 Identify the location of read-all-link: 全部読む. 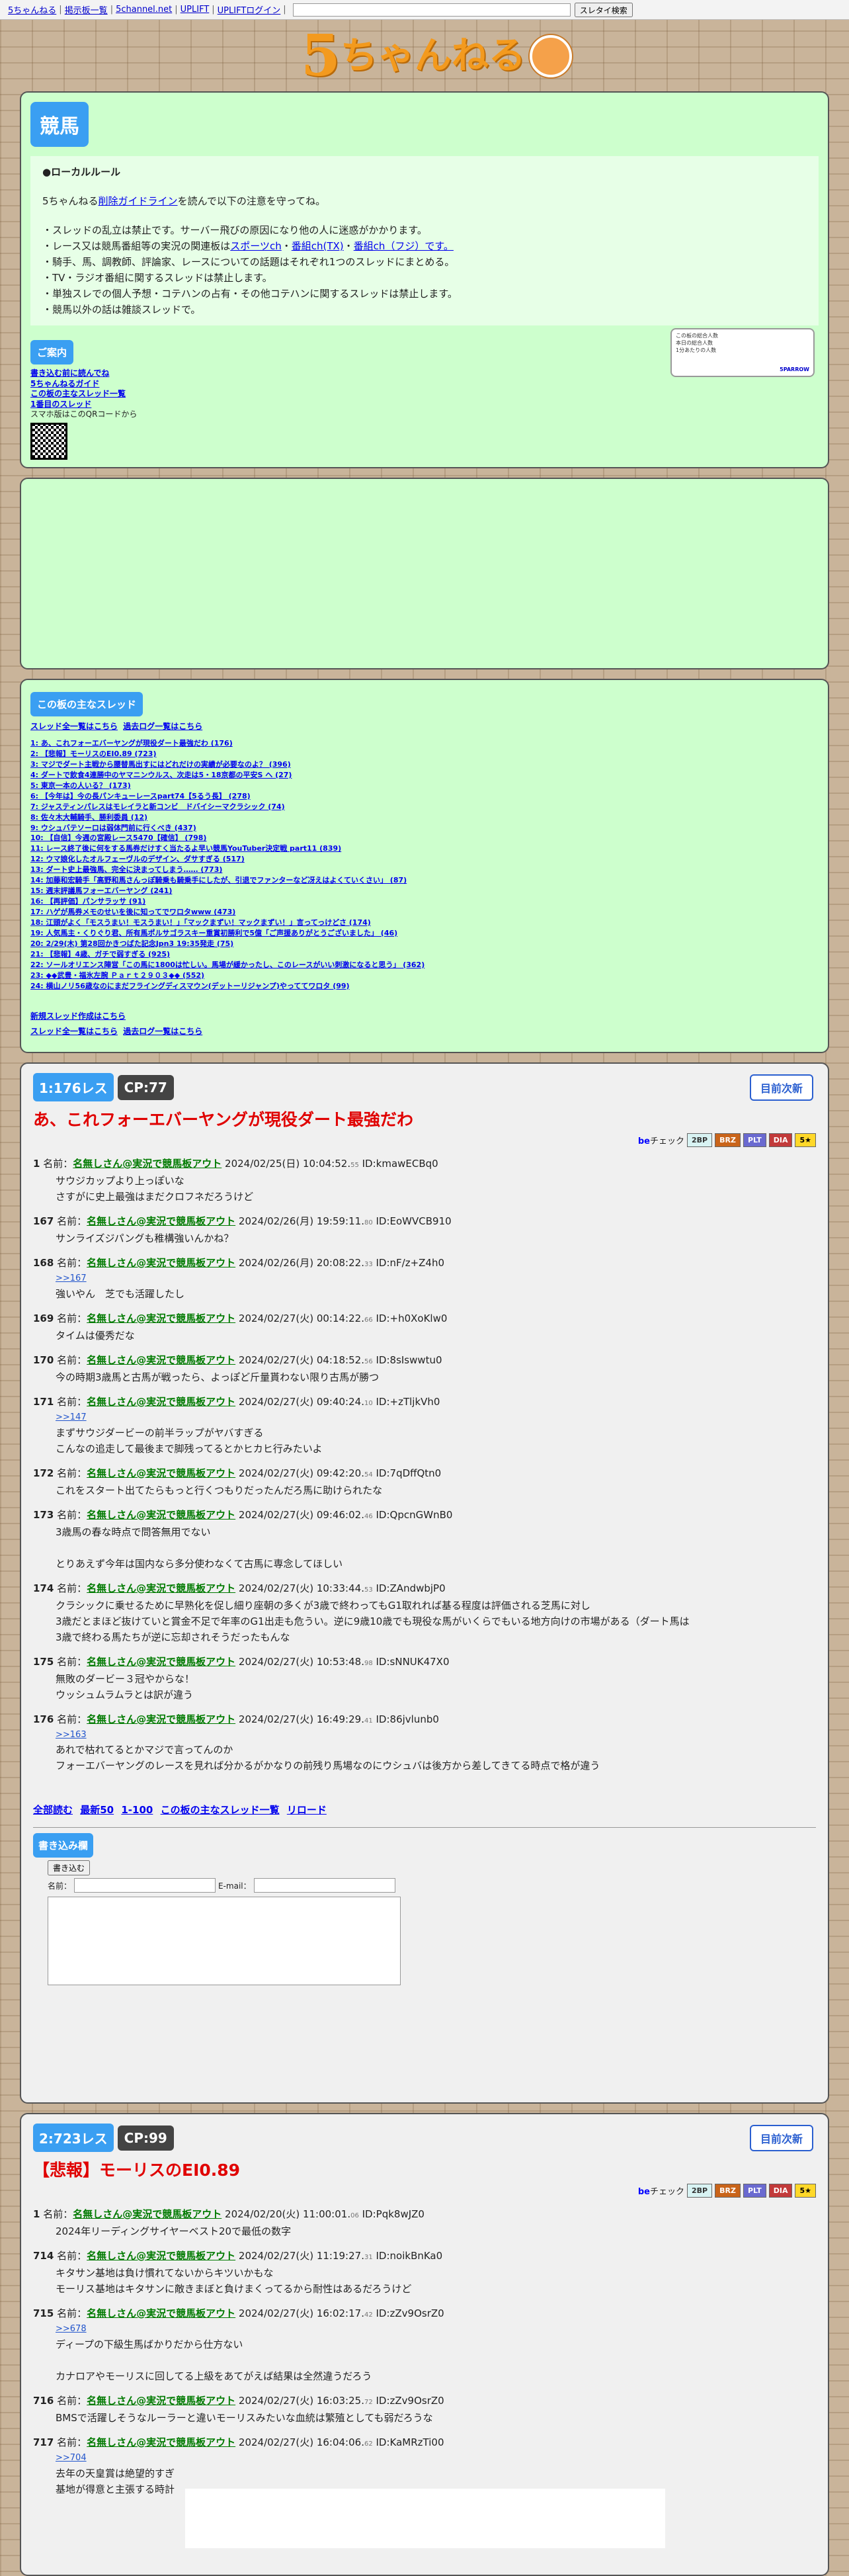
(53, 1810).